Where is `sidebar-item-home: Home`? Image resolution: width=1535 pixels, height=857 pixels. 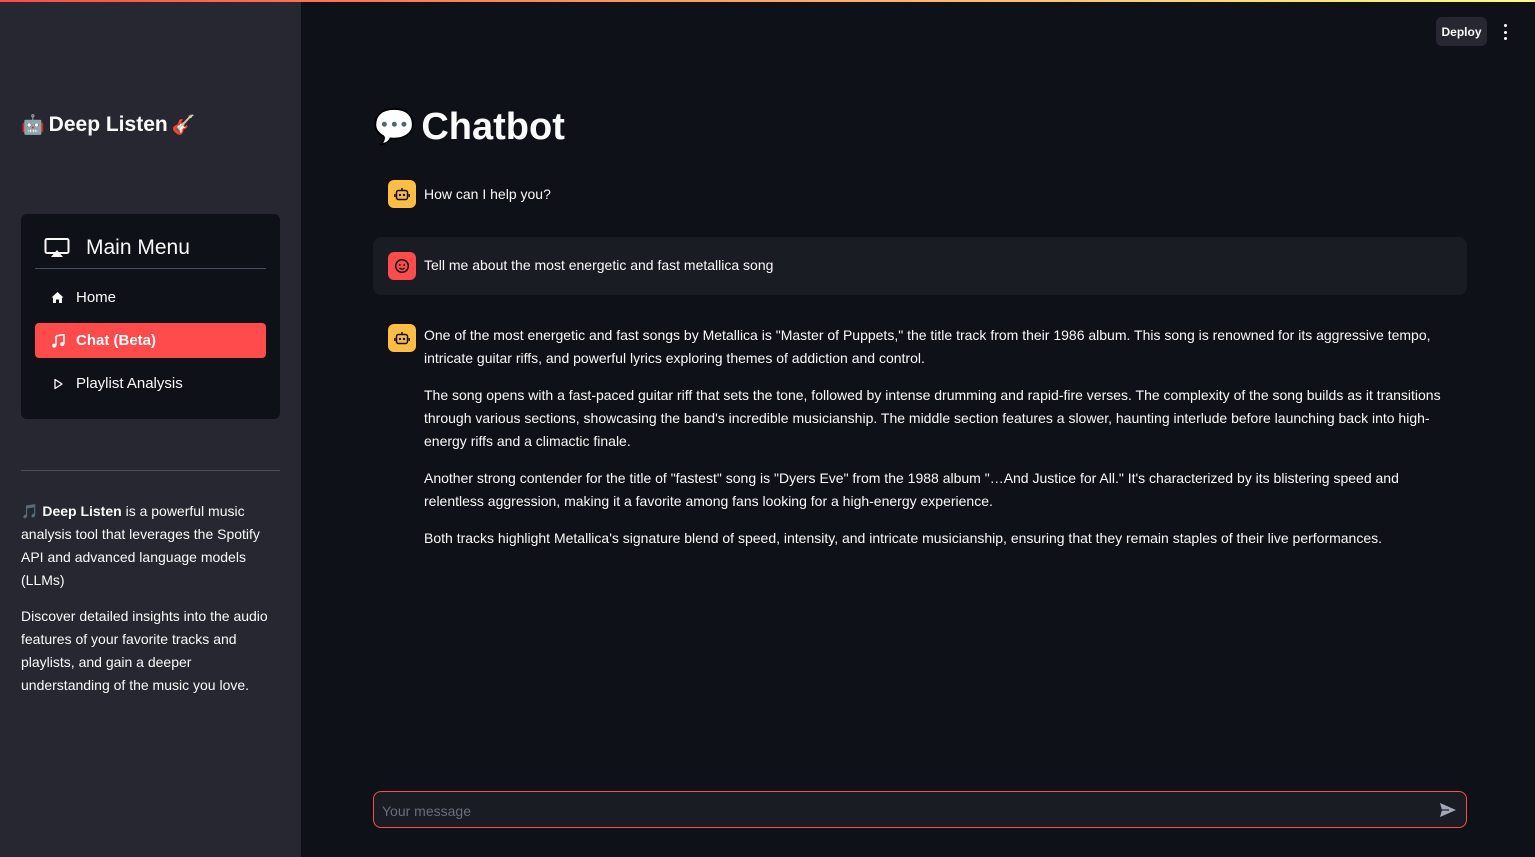
sidebar-item-home: Home is located at coordinates (150, 297).